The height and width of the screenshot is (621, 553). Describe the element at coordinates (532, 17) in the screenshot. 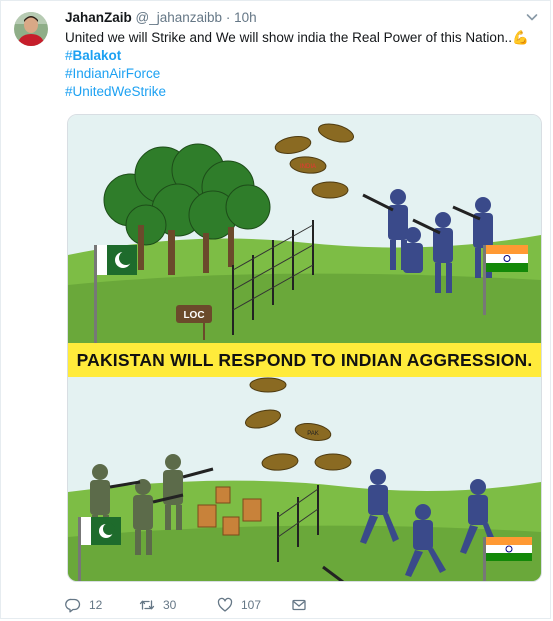

I see `chevron-down-icon` at that location.